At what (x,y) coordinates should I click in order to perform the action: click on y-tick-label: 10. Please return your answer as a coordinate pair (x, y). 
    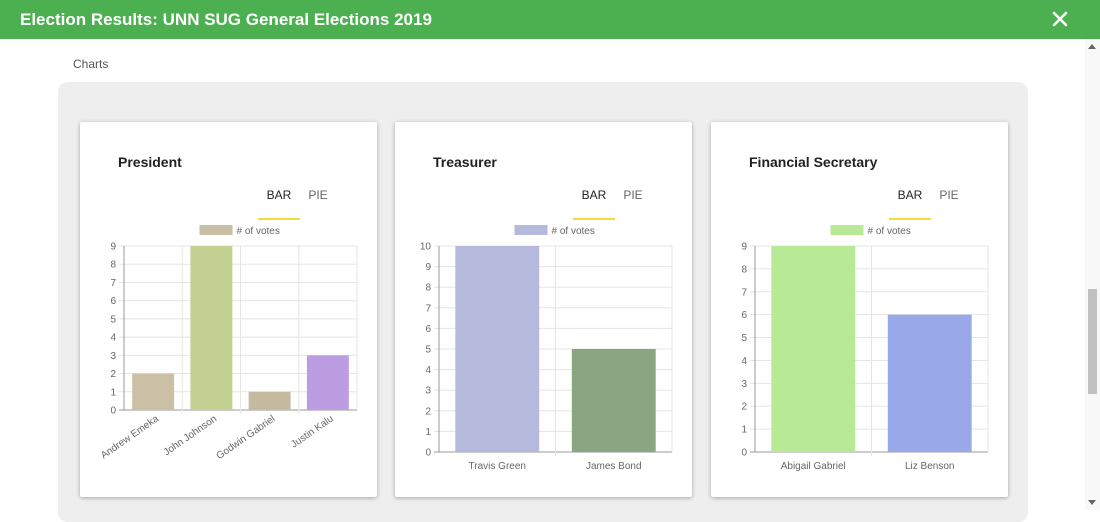
    Looking at the image, I should click on (426, 247).